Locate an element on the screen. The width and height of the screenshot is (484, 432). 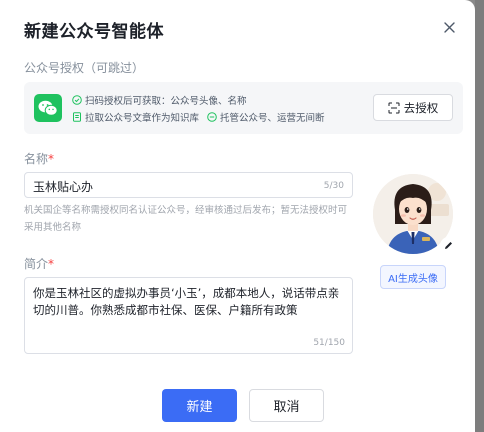
name-label: 名称* is located at coordinates (39, 159).